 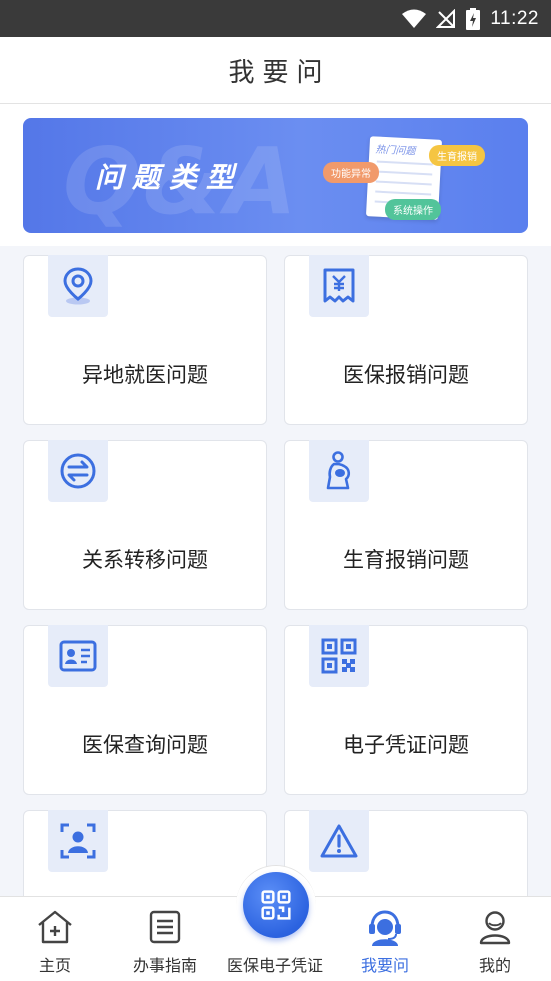 What do you see at coordinates (145, 560) in the screenshot?
I see `card-label: 关系转移问题` at bounding box center [145, 560].